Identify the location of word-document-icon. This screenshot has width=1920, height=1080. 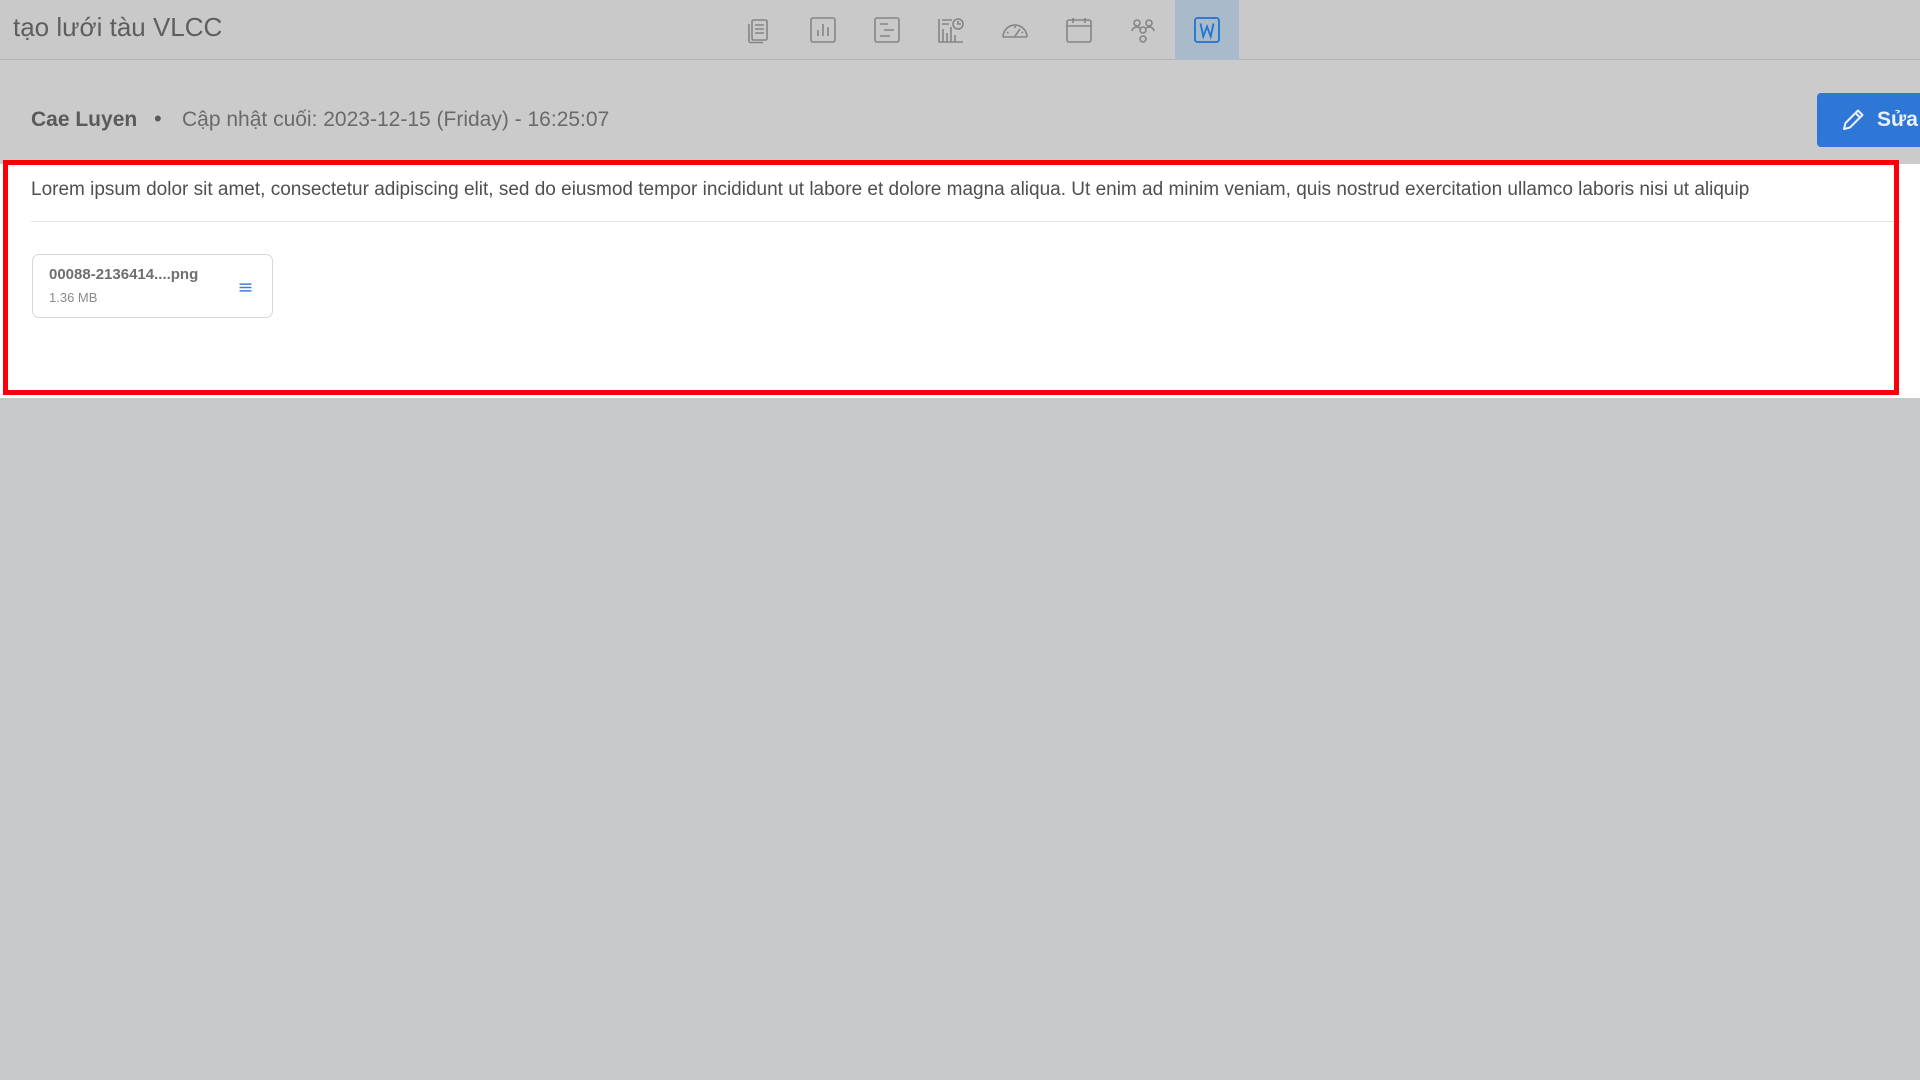
(1207, 30).